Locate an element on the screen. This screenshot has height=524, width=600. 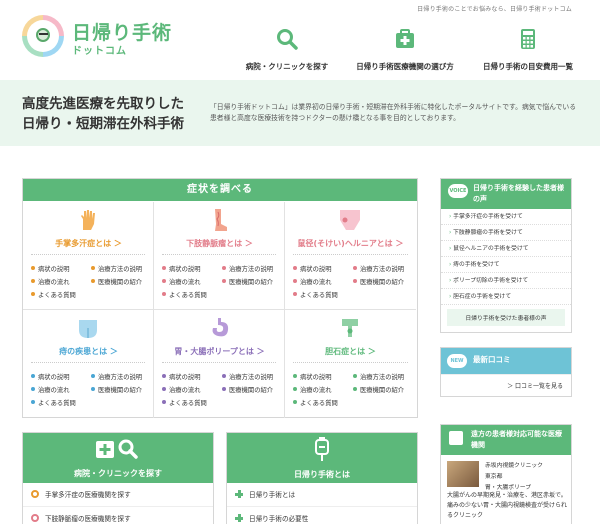
hero-title: 高度先進医療を先取りした 日帰り・短期滞在外科手術 is located at coordinates (103, 114).